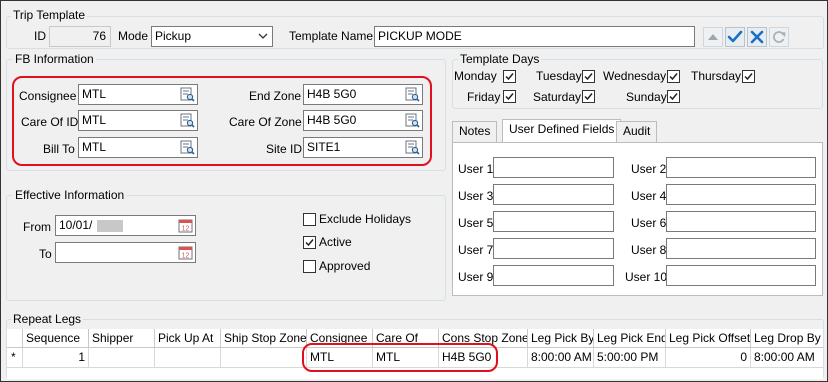  What do you see at coordinates (264, 338) in the screenshot?
I see `column-header-ship-stop-zone: Ship Stop Zone` at bounding box center [264, 338].